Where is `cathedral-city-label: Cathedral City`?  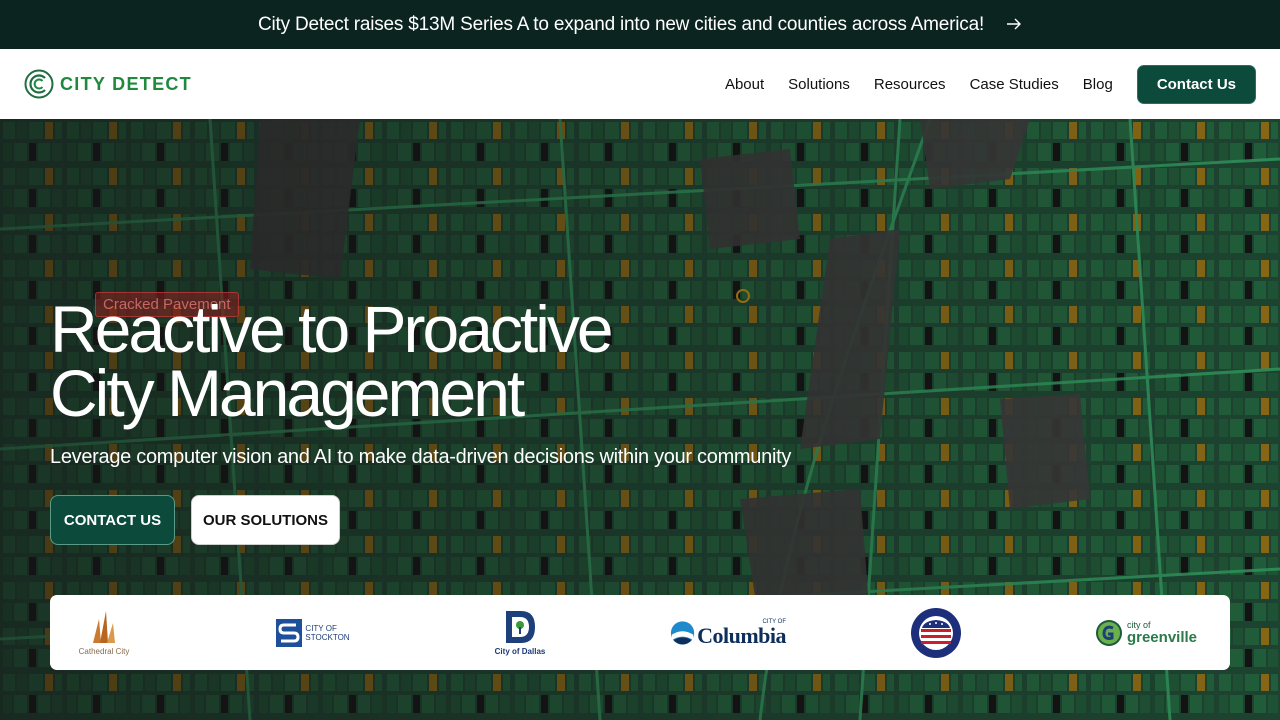 cathedral-city-label: Cathedral City is located at coordinates (104, 651).